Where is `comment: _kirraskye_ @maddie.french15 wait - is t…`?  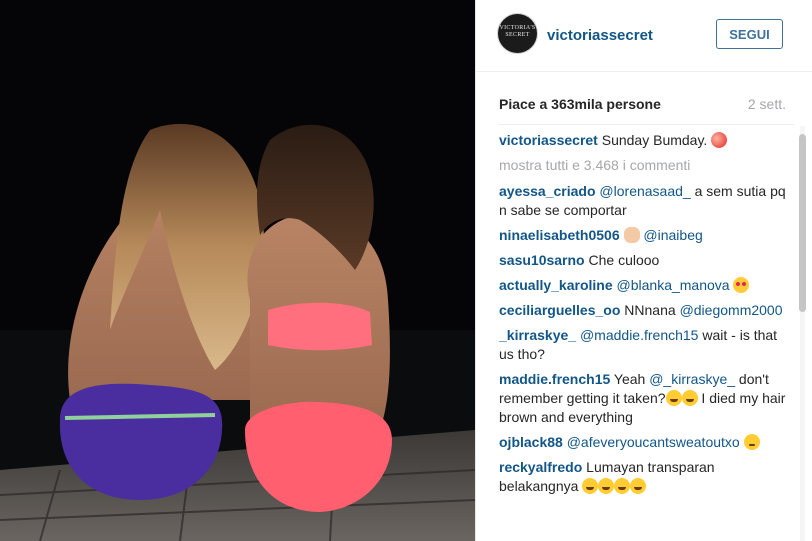 comment: _kirraskye_ @maddie.french15 wait - is t… is located at coordinates (644, 345).